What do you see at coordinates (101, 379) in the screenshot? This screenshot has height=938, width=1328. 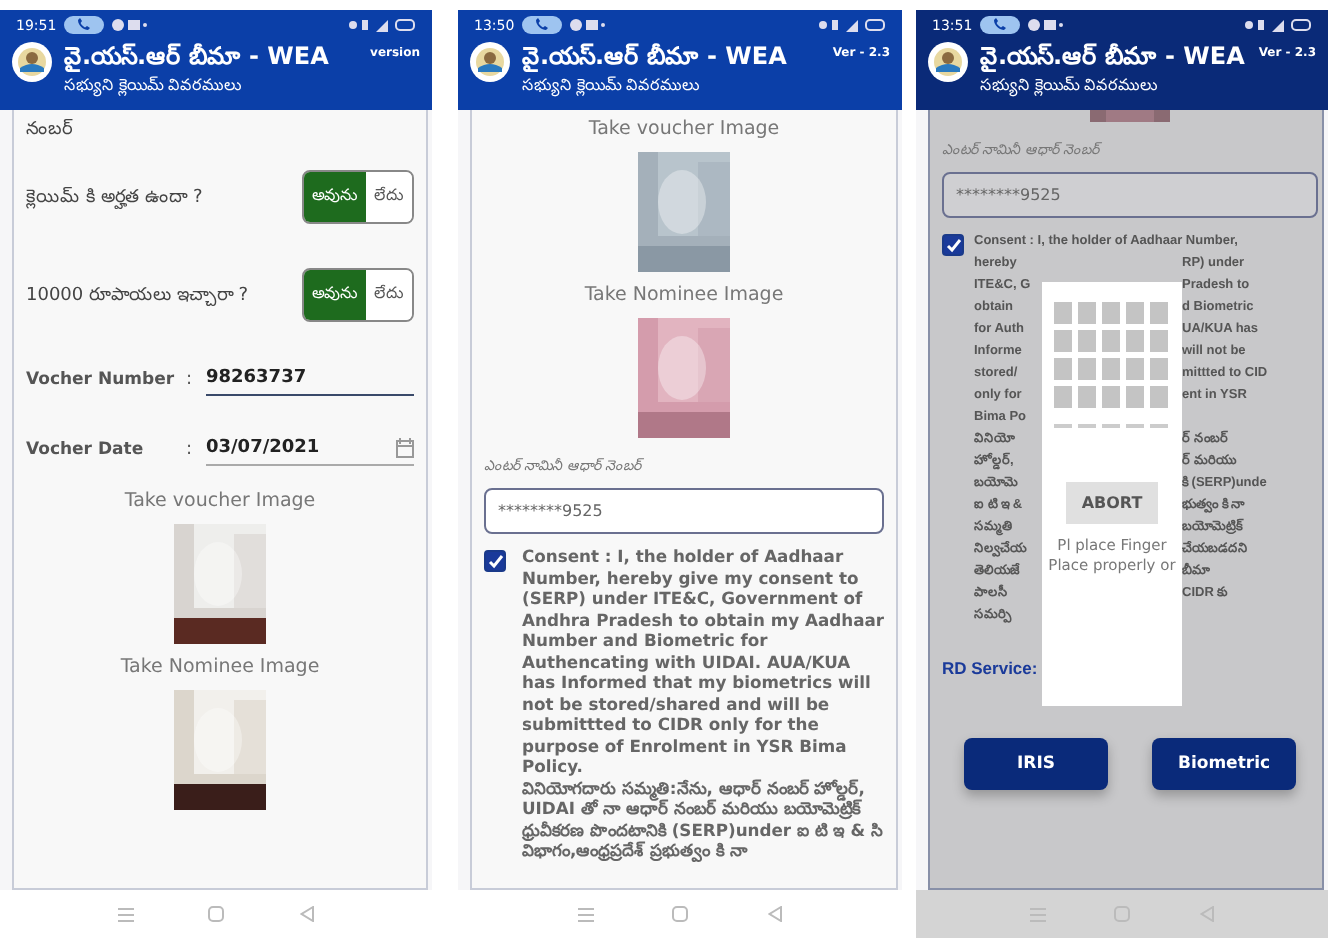 I see `field-label: Vocher Number` at bounding box center [101, 379].